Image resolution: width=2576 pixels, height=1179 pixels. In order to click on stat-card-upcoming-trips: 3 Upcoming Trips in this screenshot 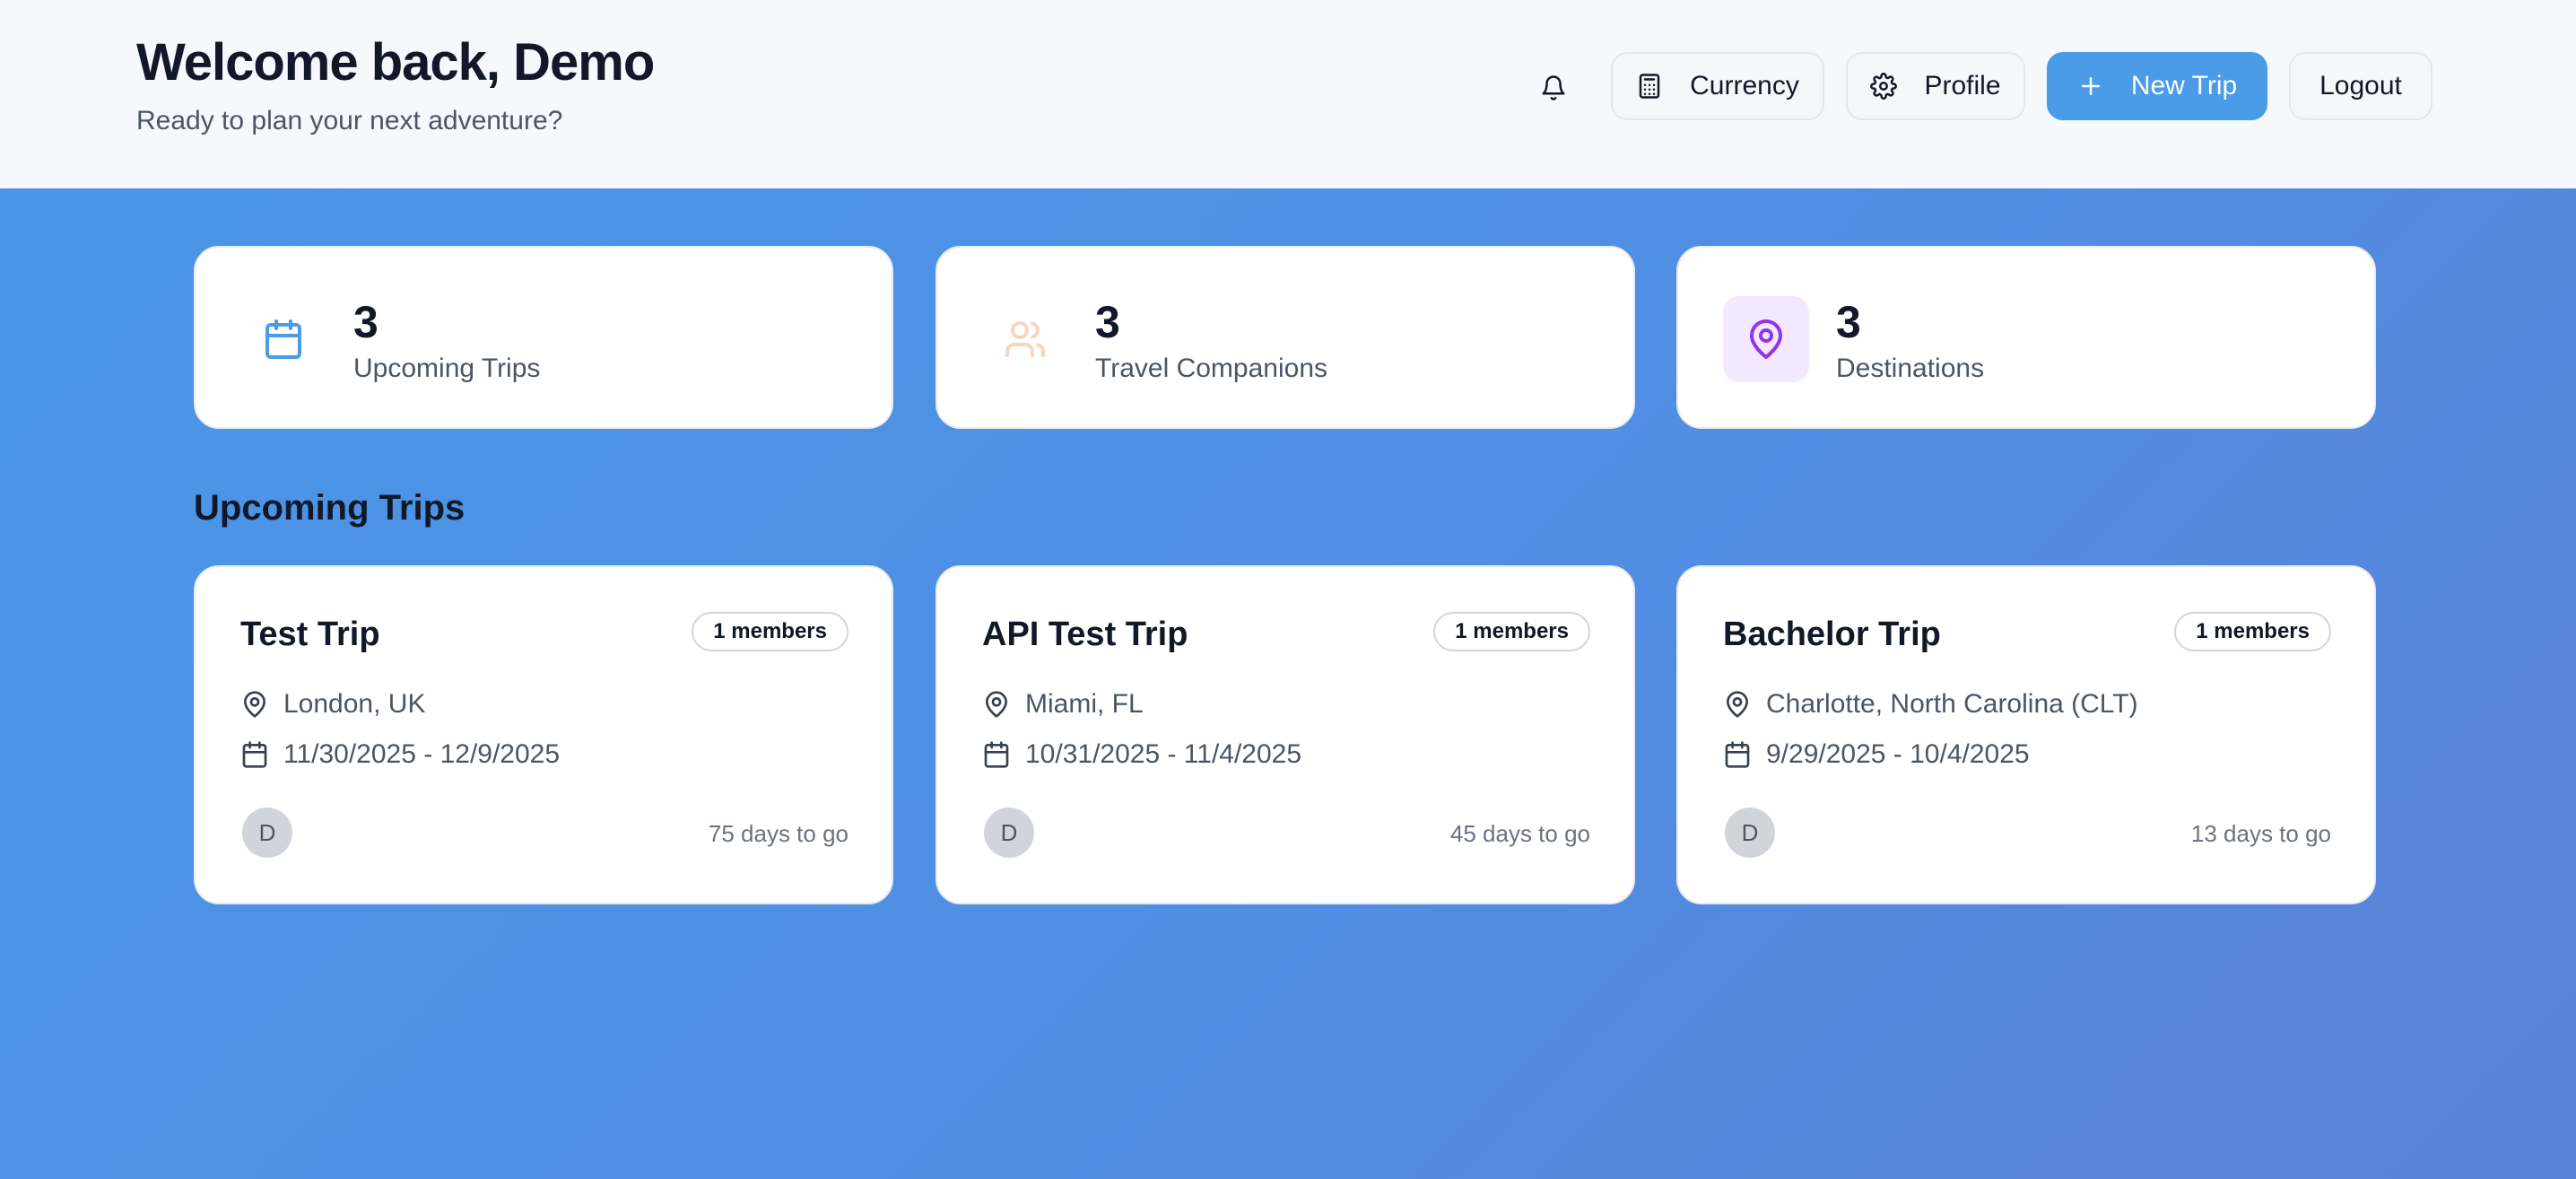, I will do `click(543, 337)`.